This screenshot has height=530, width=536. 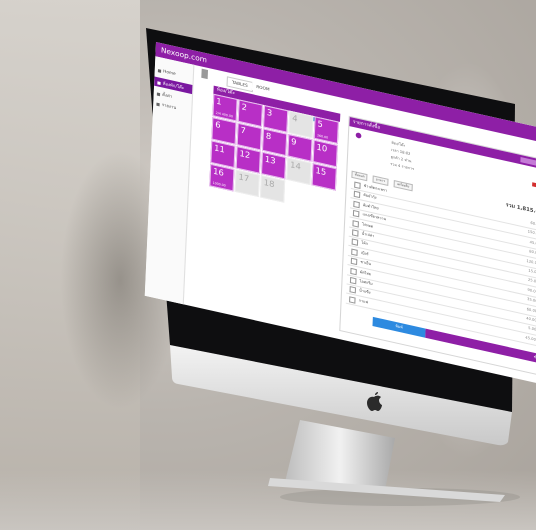 I want to click on table-number: 16, so click(x=218, y=172).